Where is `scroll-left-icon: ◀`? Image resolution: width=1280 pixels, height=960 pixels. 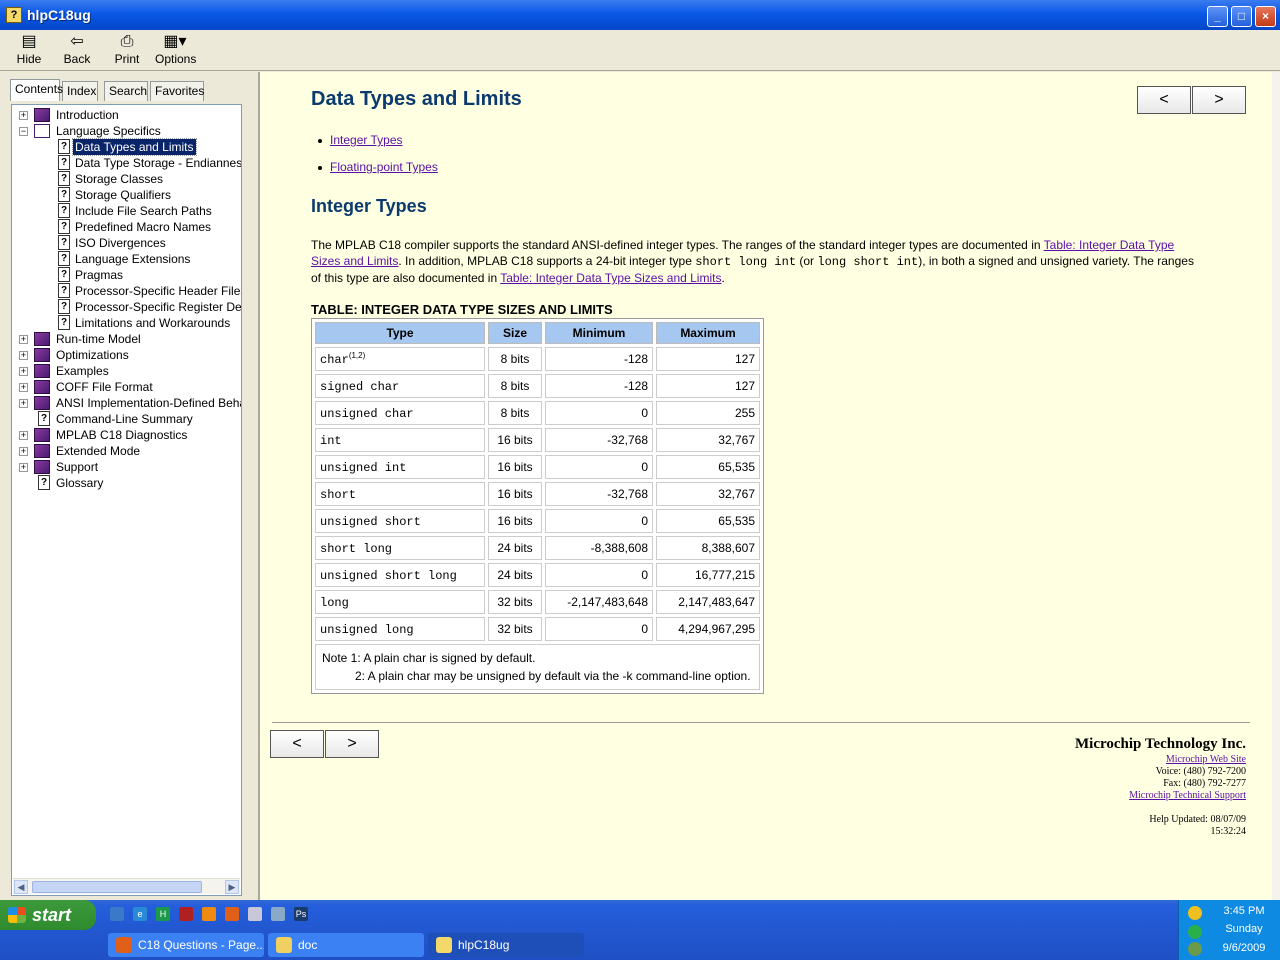
scroll-left-icon: ◀ is located at coordinates (21, 887).